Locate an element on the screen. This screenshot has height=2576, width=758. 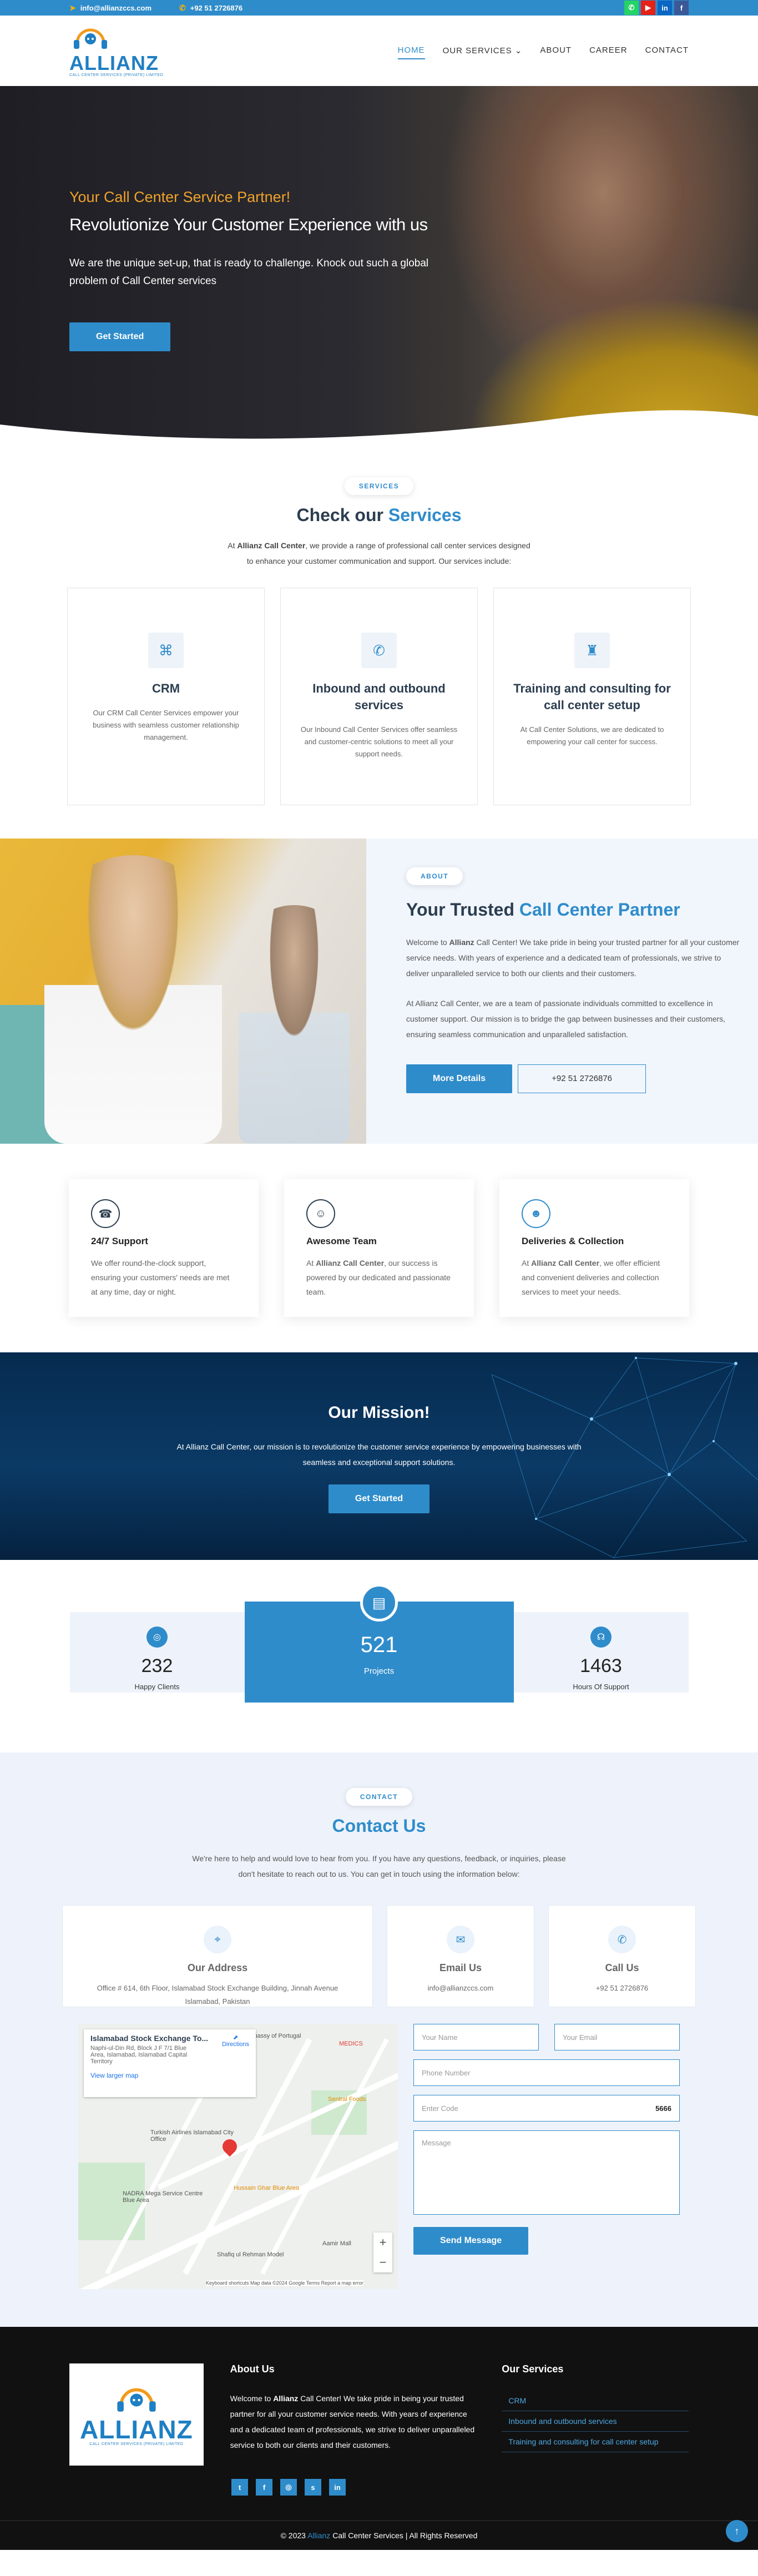
feature-text-brand: Allianz Call Center is located at coordinates (350, 1263).